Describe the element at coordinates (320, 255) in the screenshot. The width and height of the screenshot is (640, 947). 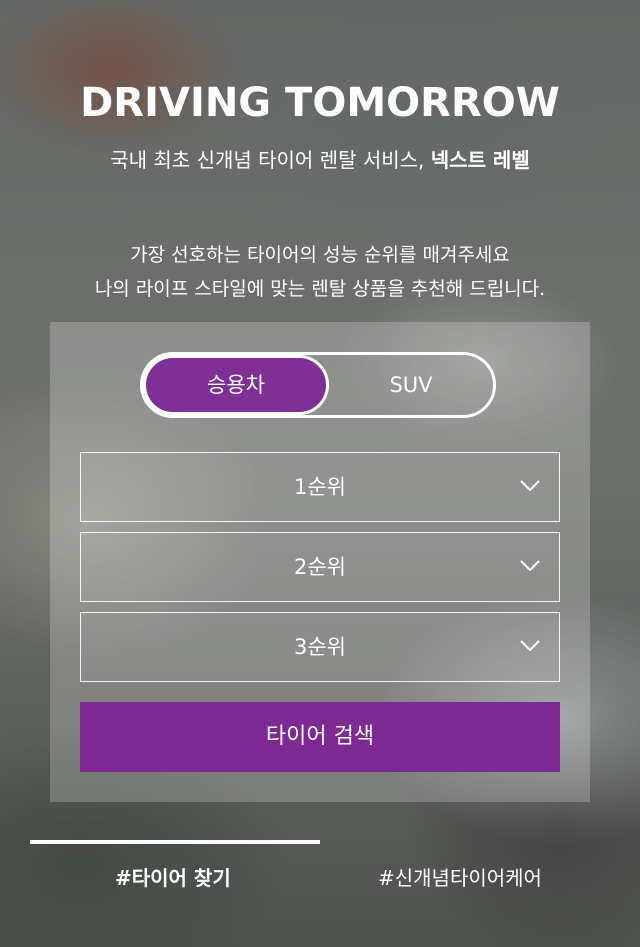
I see `intro-line-1: 가장 선호하는 타이어의 성능 순위를 매겨주세요` at that location.